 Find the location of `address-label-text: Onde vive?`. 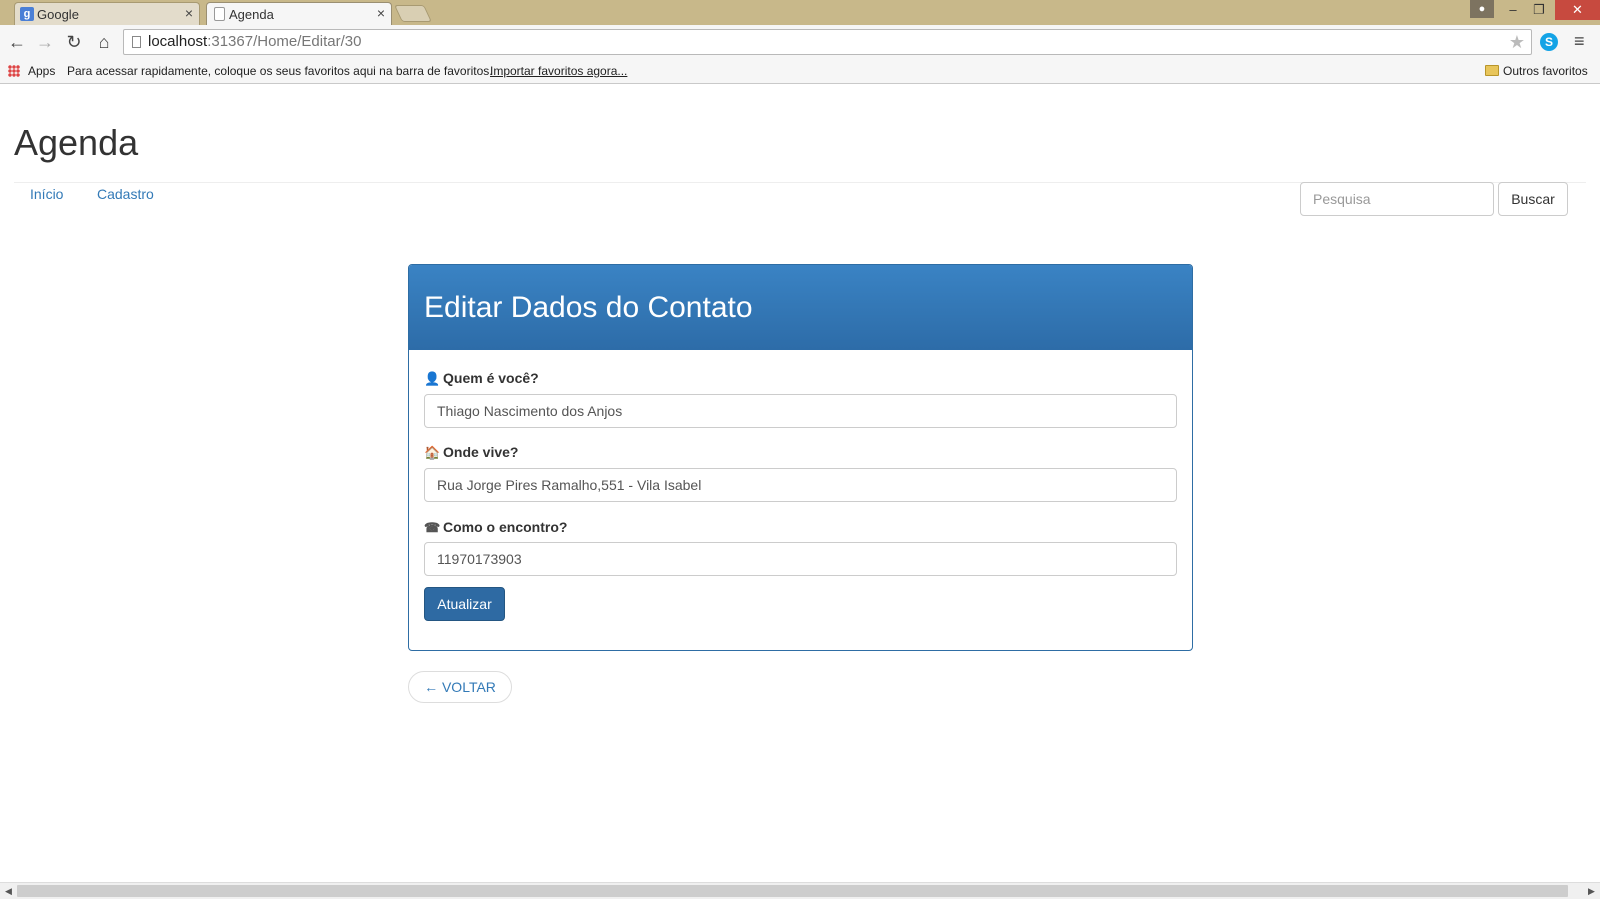

address-label-text: Onde vive? is located at coordinates (481, 452).